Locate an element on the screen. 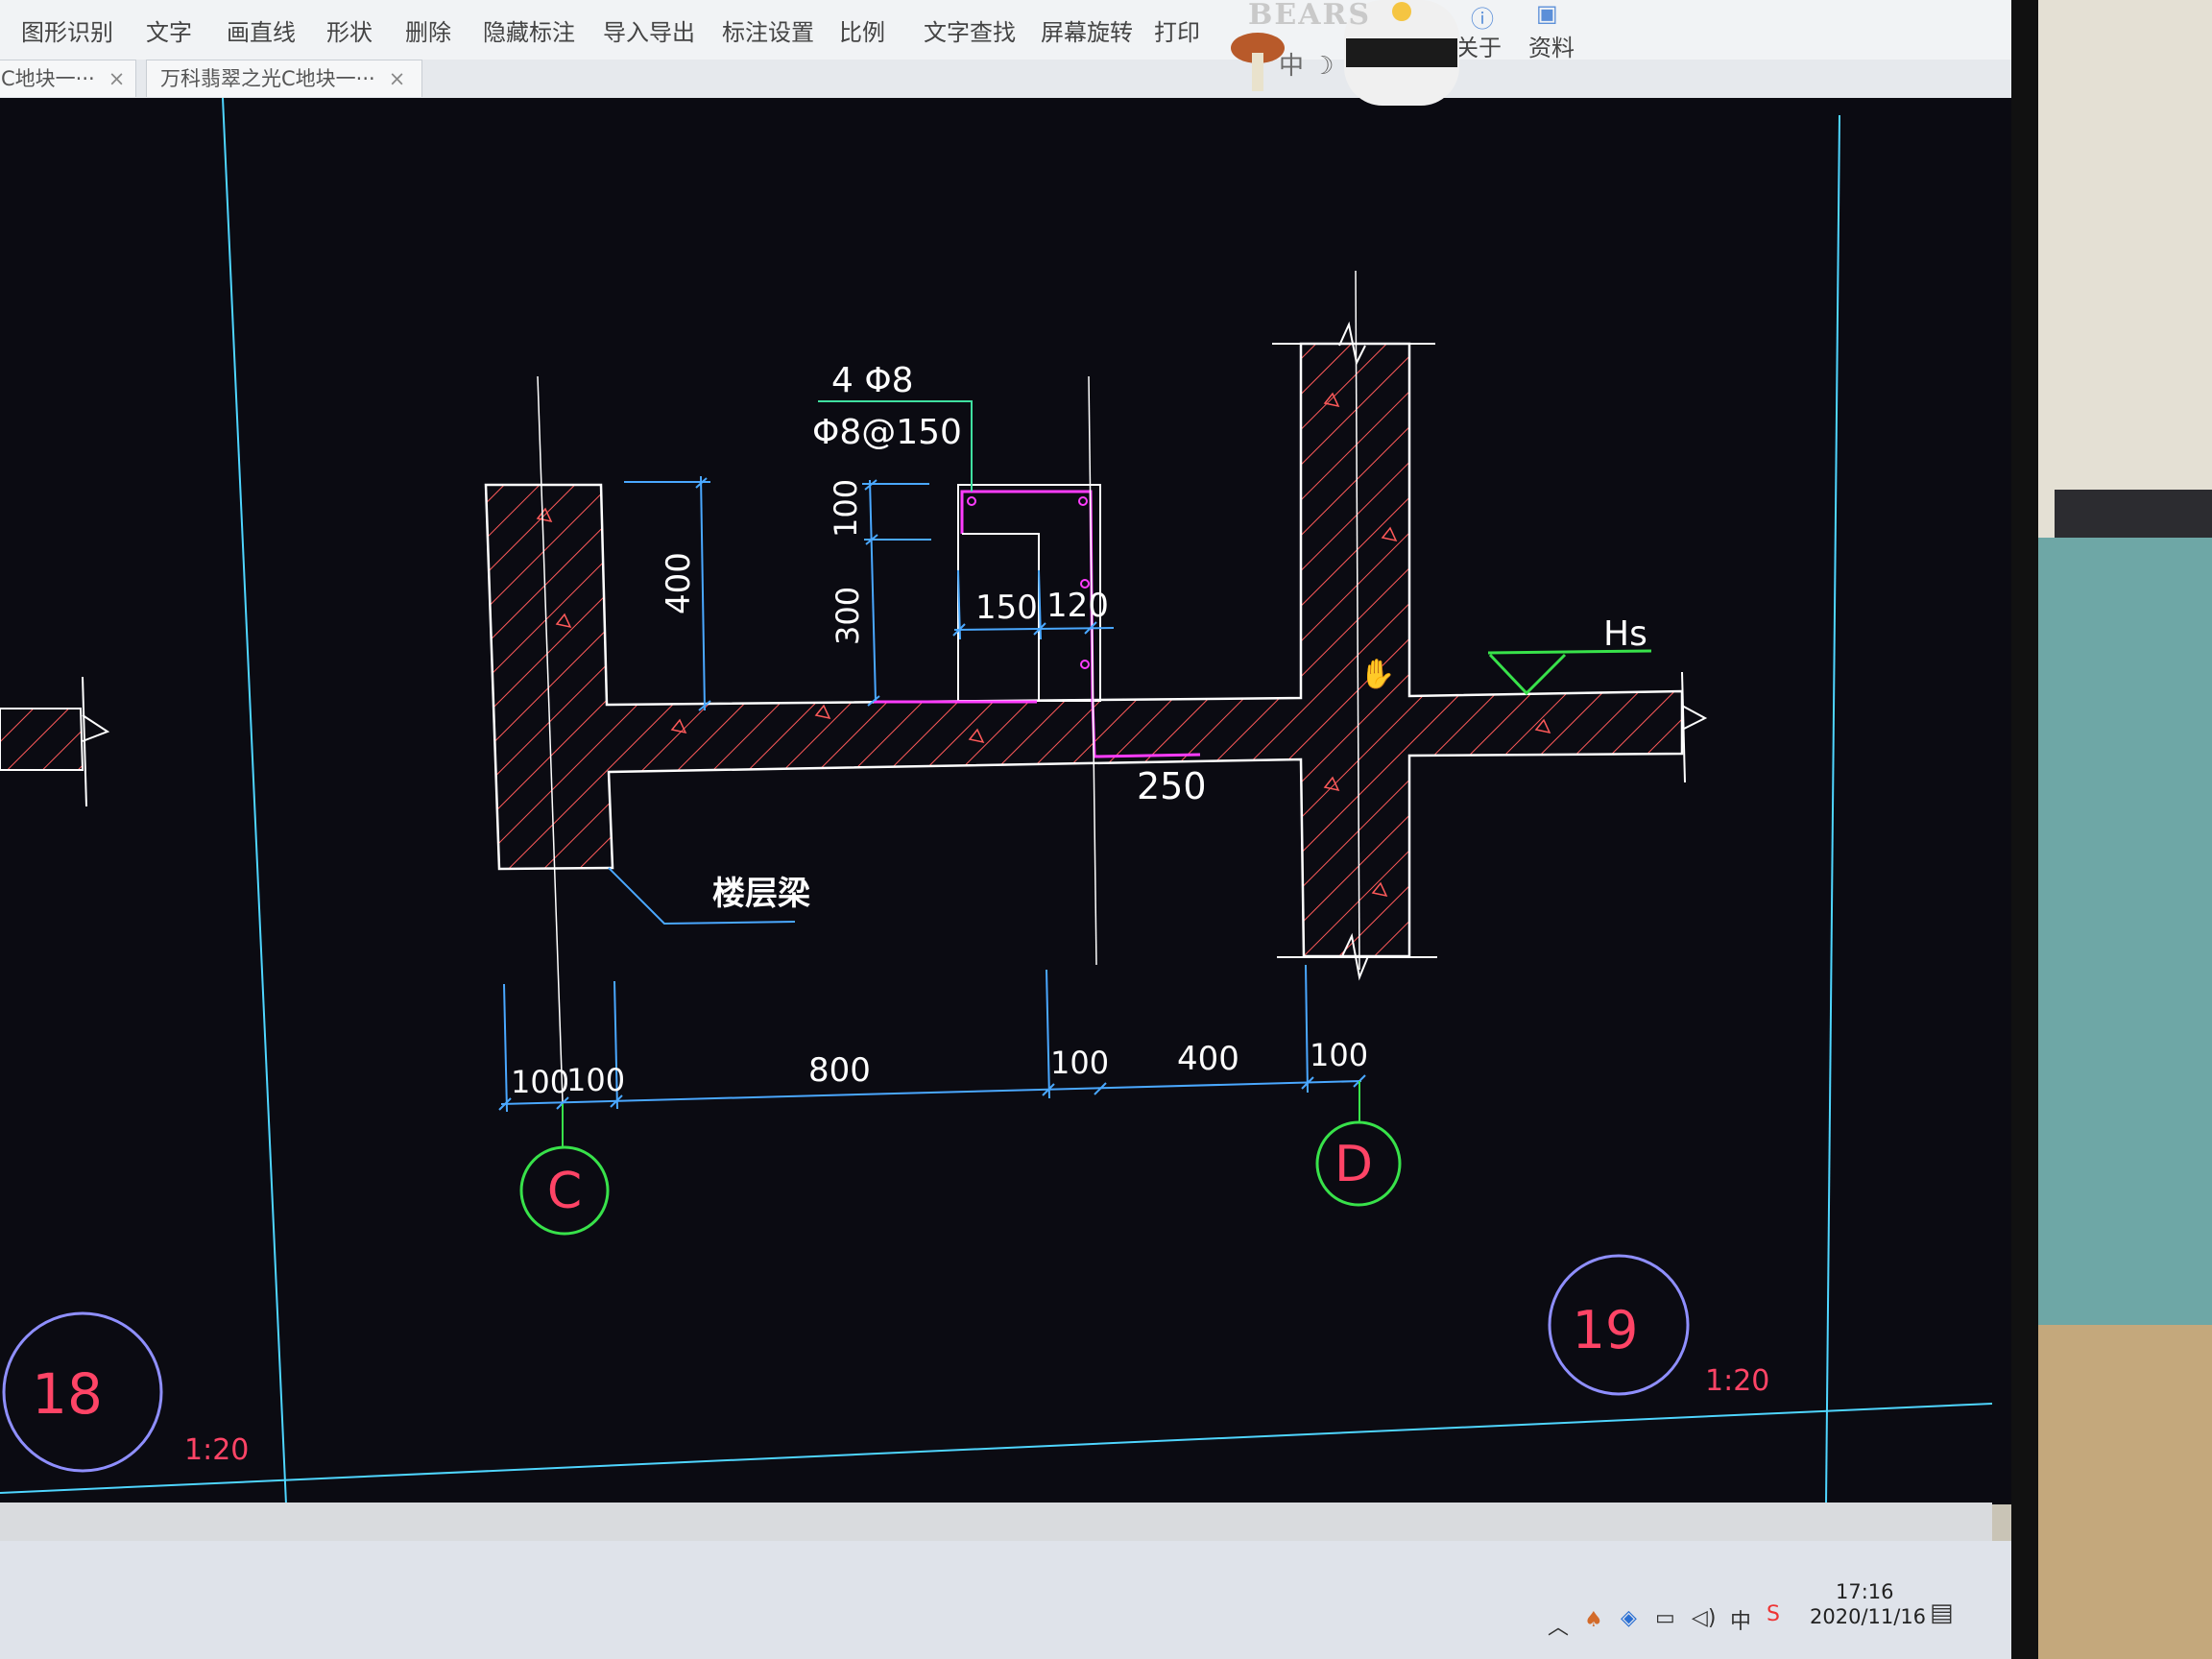 This screenshot has height=1659, width=2212. dim-150-label: 150 is located at coordinates (1006, 608).